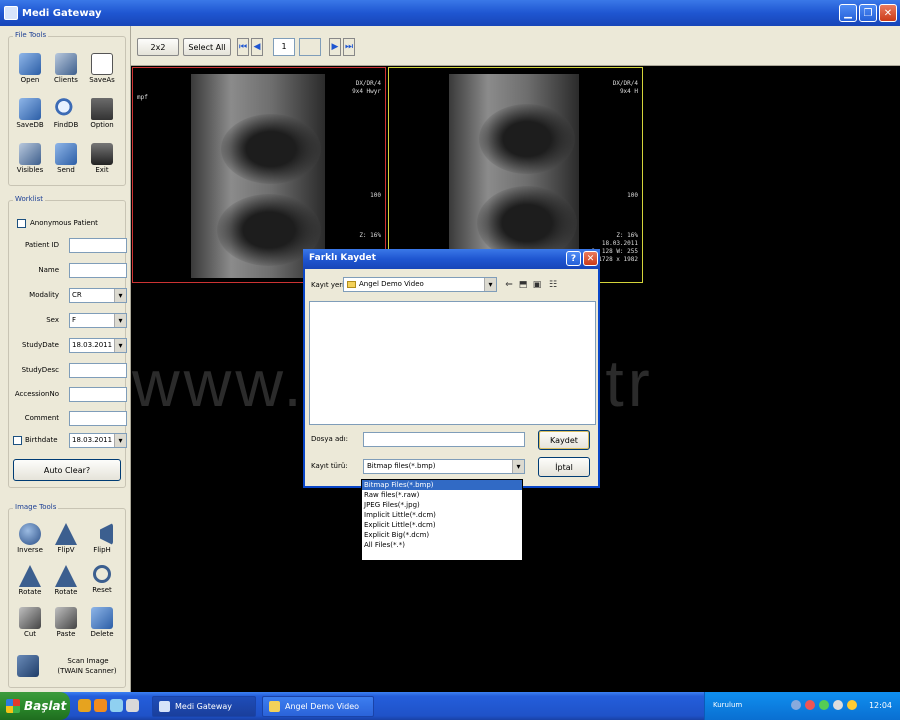 The image size is (900, 720). Describe the element at coordinates (30, 618) in the screenshot. I see `cut-icon` at that location.